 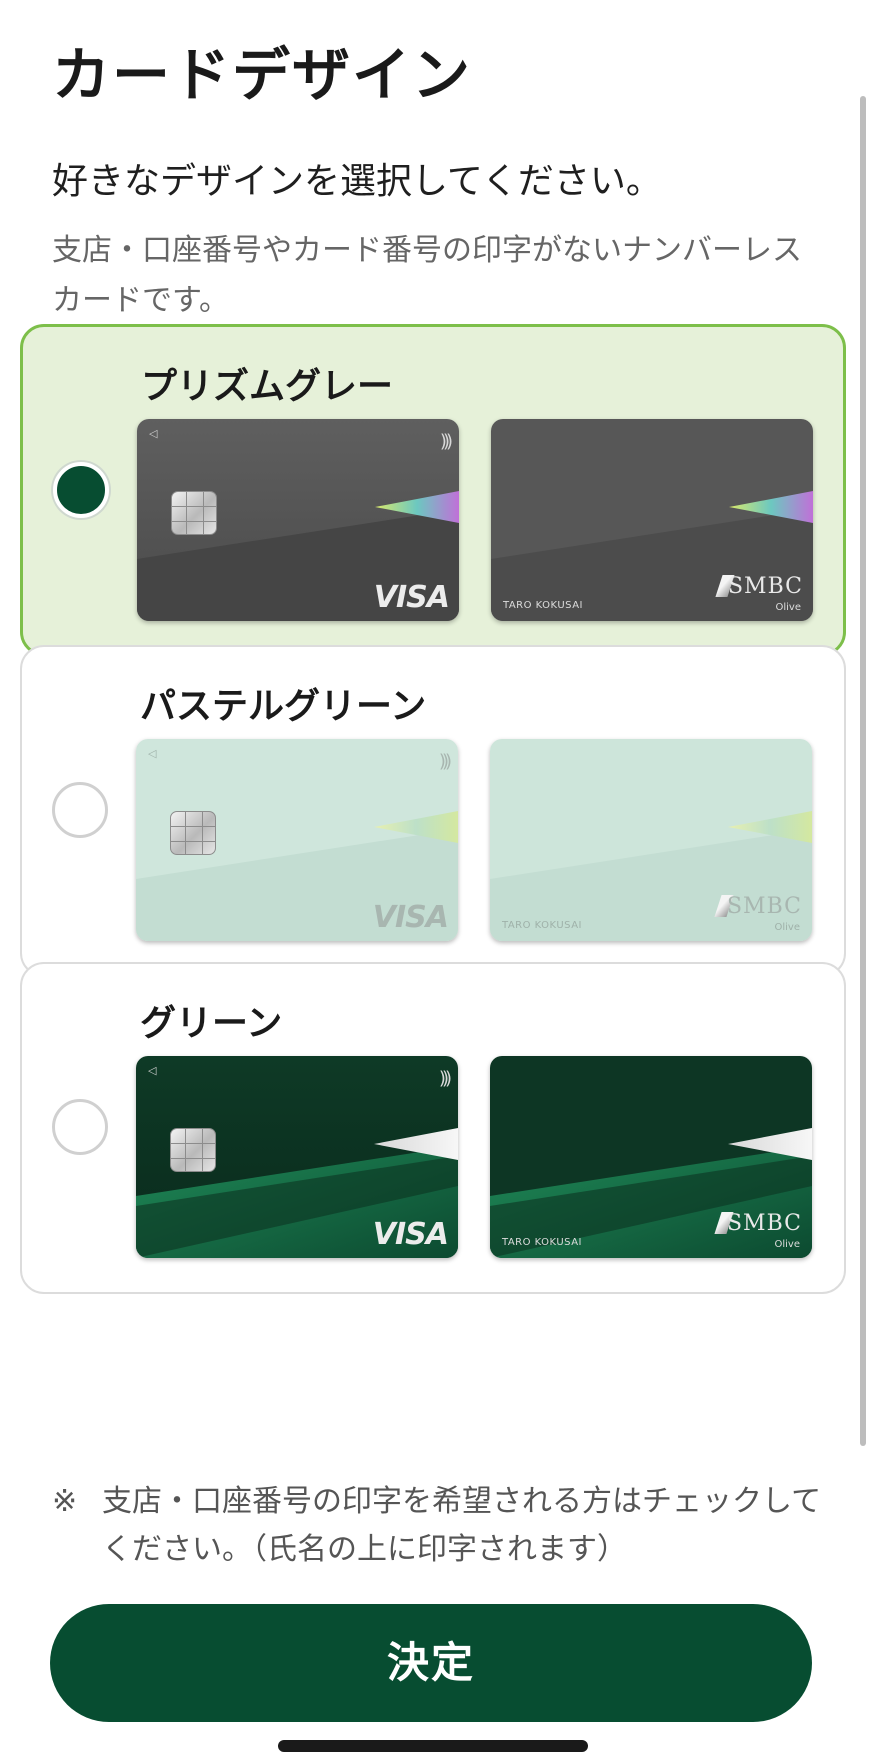 What do you see at coordinates (431, 1663) in the screenshot?
I see `decide-button: 決定` at bounding box center [431, 1663].